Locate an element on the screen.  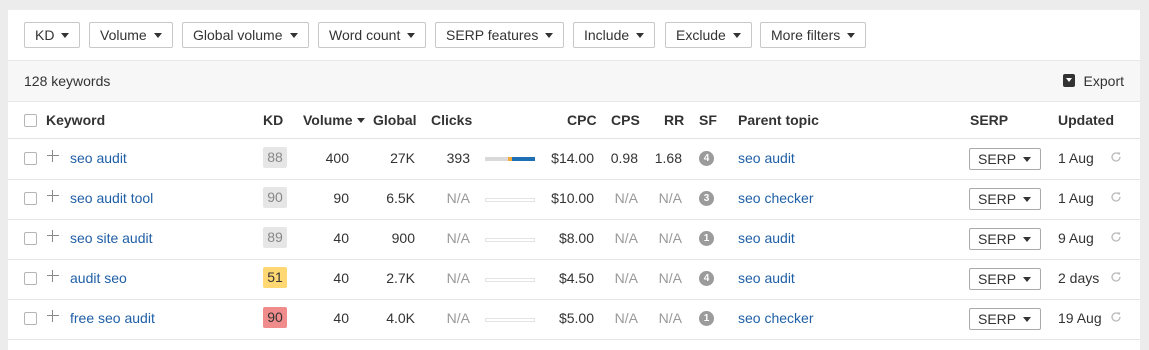
kd-badge: 90 is located at coordinates (275, 317).